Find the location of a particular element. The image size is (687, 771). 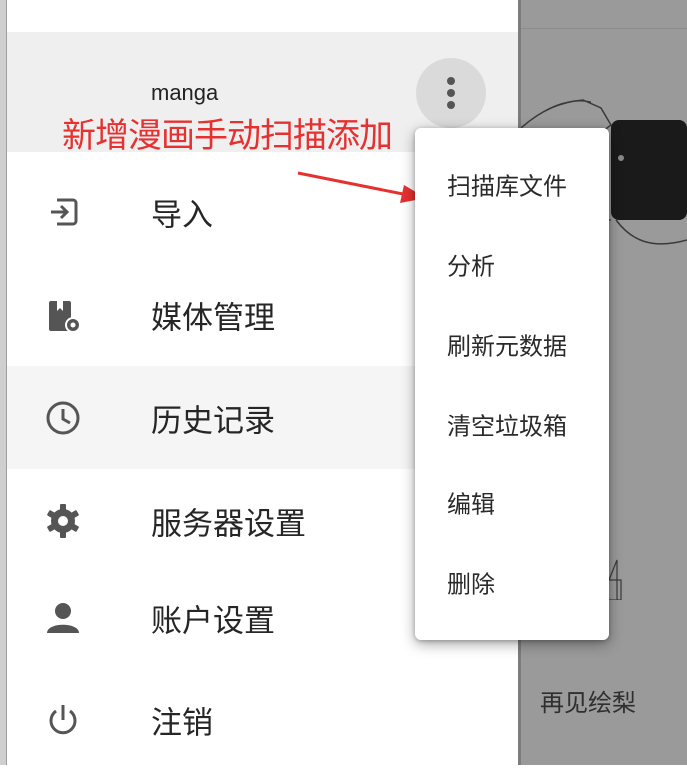

power-icon is located at coordinates (63, 719).